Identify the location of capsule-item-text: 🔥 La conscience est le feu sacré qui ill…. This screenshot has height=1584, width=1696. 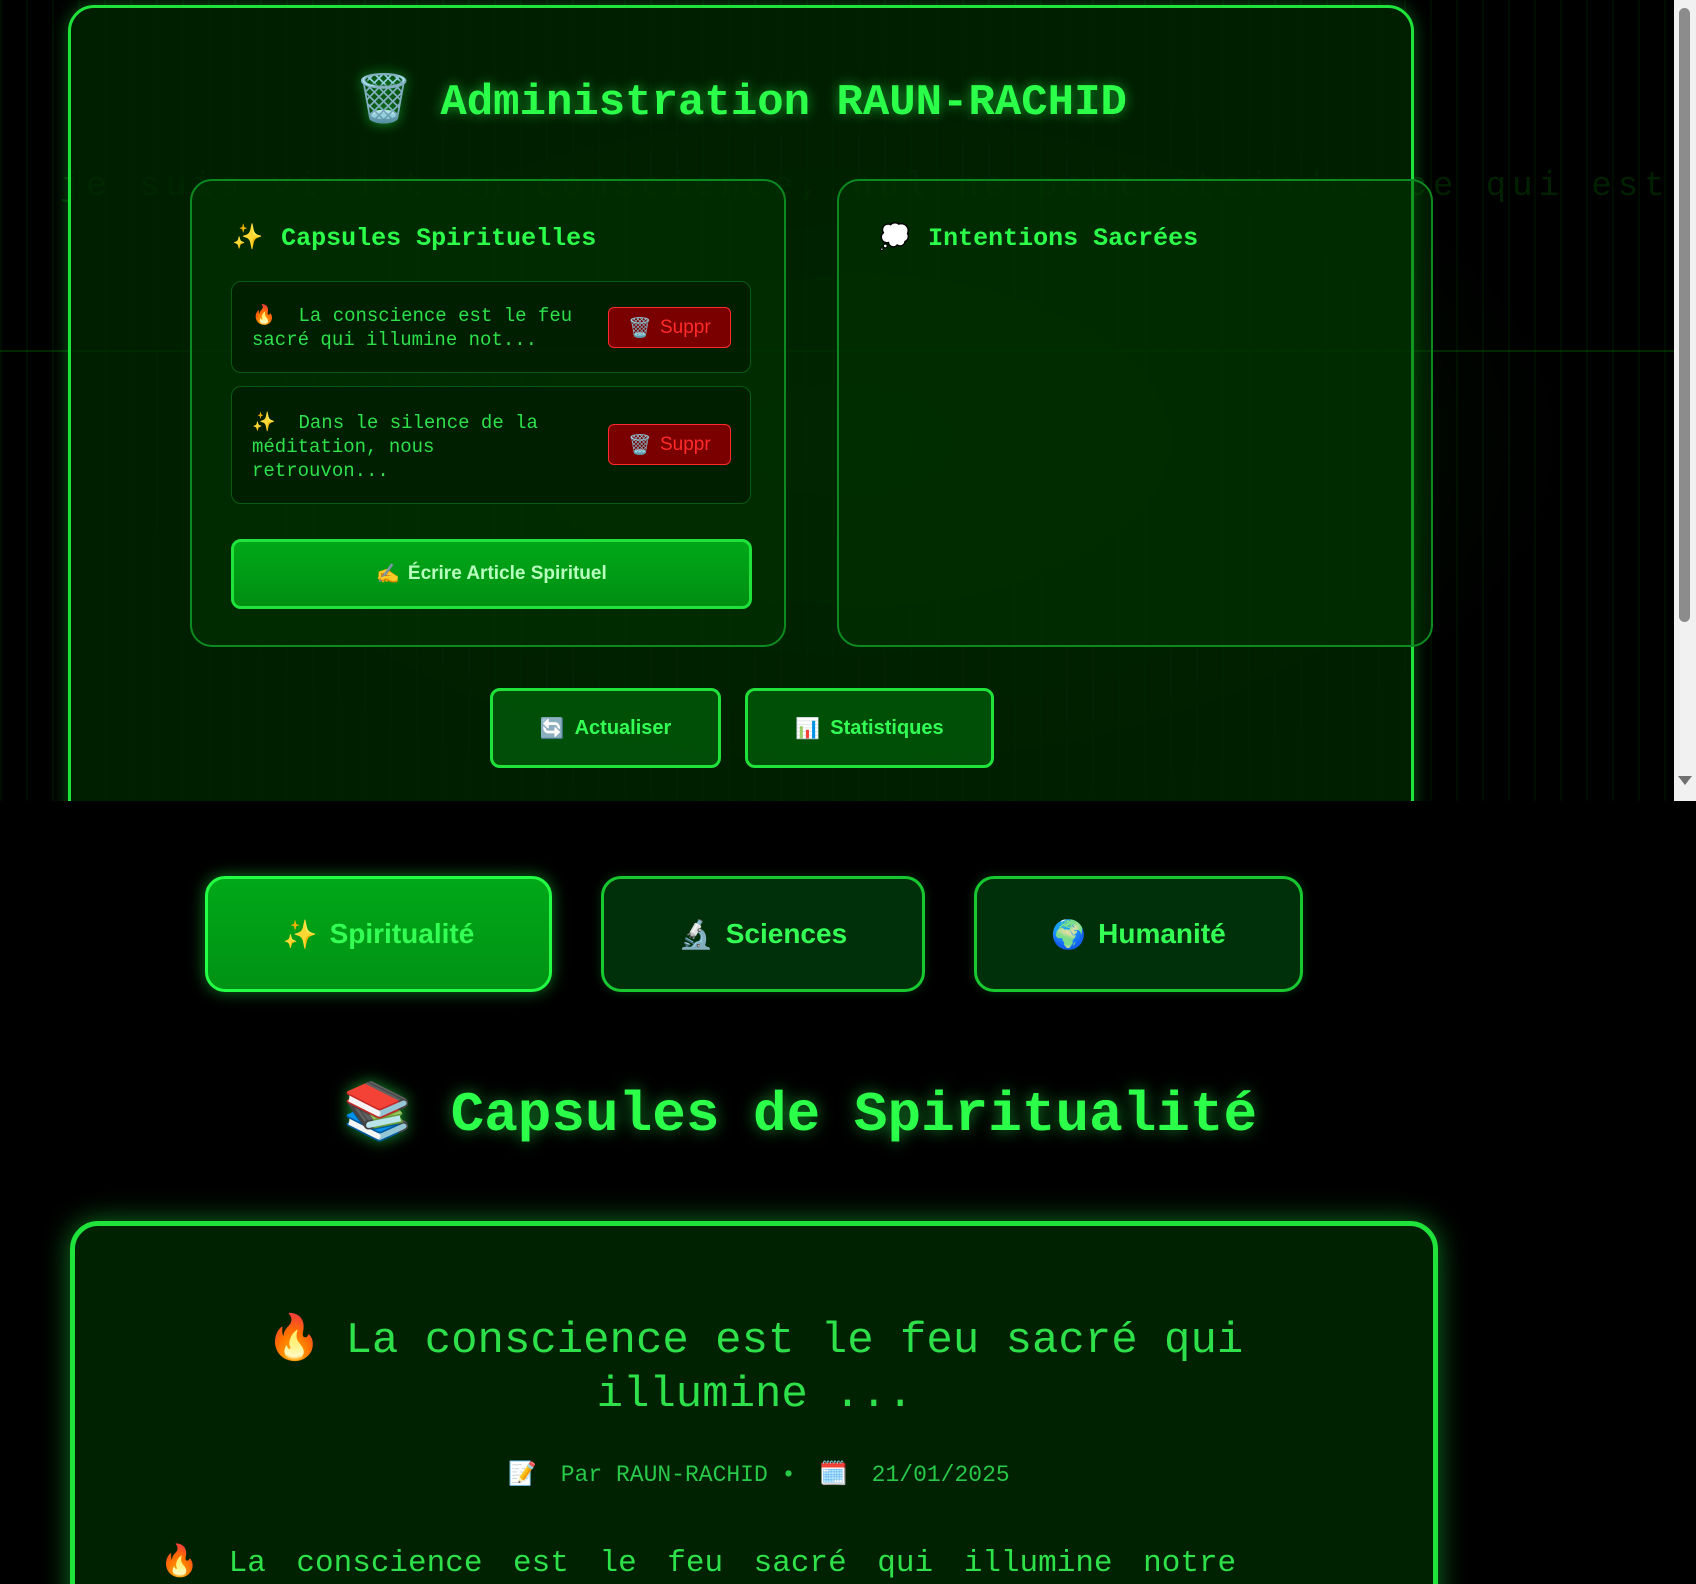
(432, 328).